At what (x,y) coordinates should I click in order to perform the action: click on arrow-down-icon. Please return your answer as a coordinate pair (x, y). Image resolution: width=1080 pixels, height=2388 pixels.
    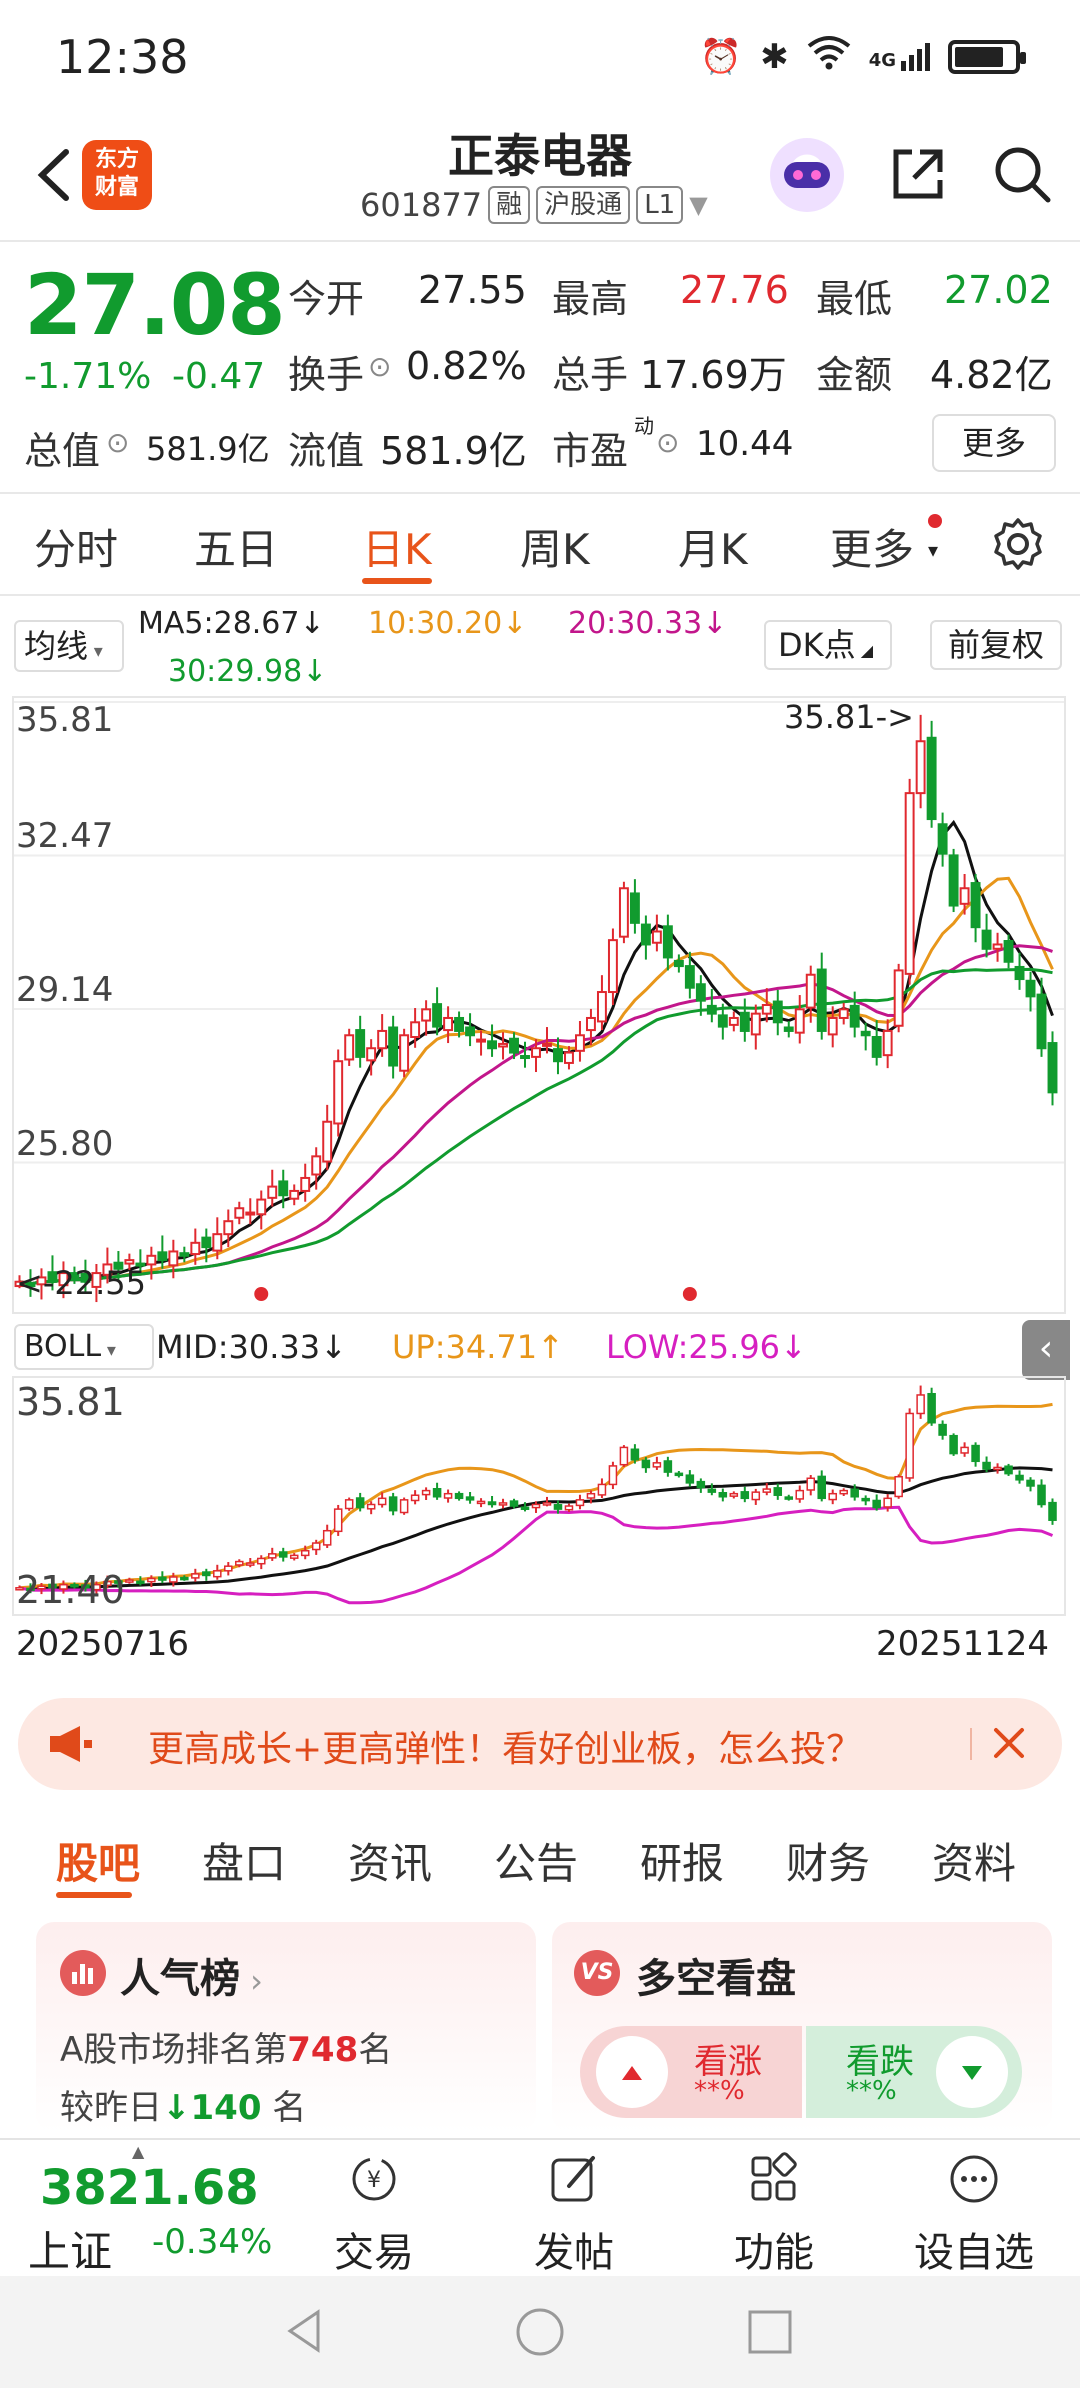
    Looking at the image, I should click on (972, 2072).